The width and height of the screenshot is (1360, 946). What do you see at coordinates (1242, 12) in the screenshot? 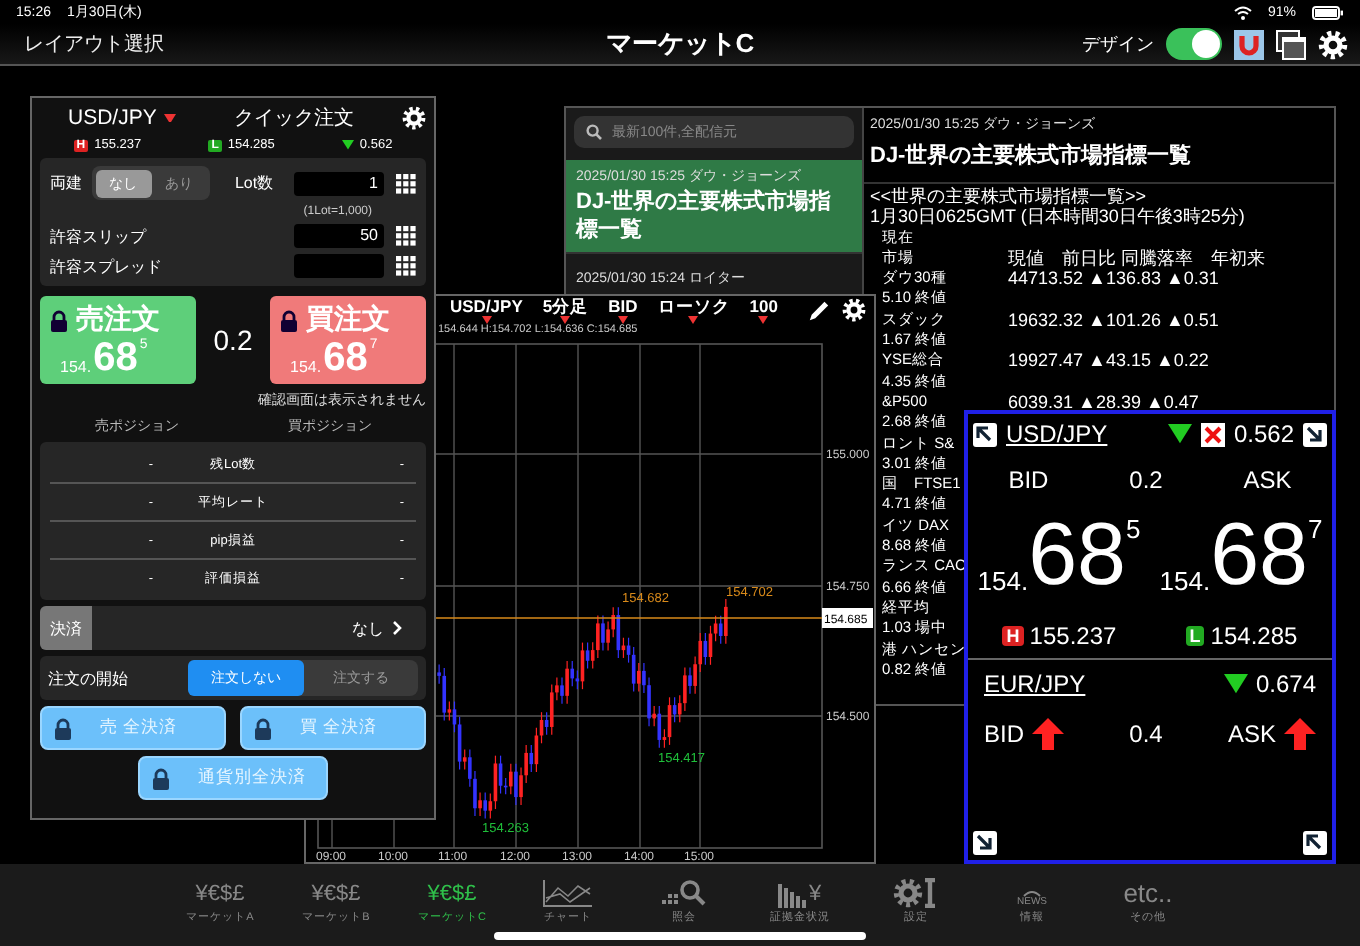
I see `wifi-icon` at bounding box center [1242, 12].